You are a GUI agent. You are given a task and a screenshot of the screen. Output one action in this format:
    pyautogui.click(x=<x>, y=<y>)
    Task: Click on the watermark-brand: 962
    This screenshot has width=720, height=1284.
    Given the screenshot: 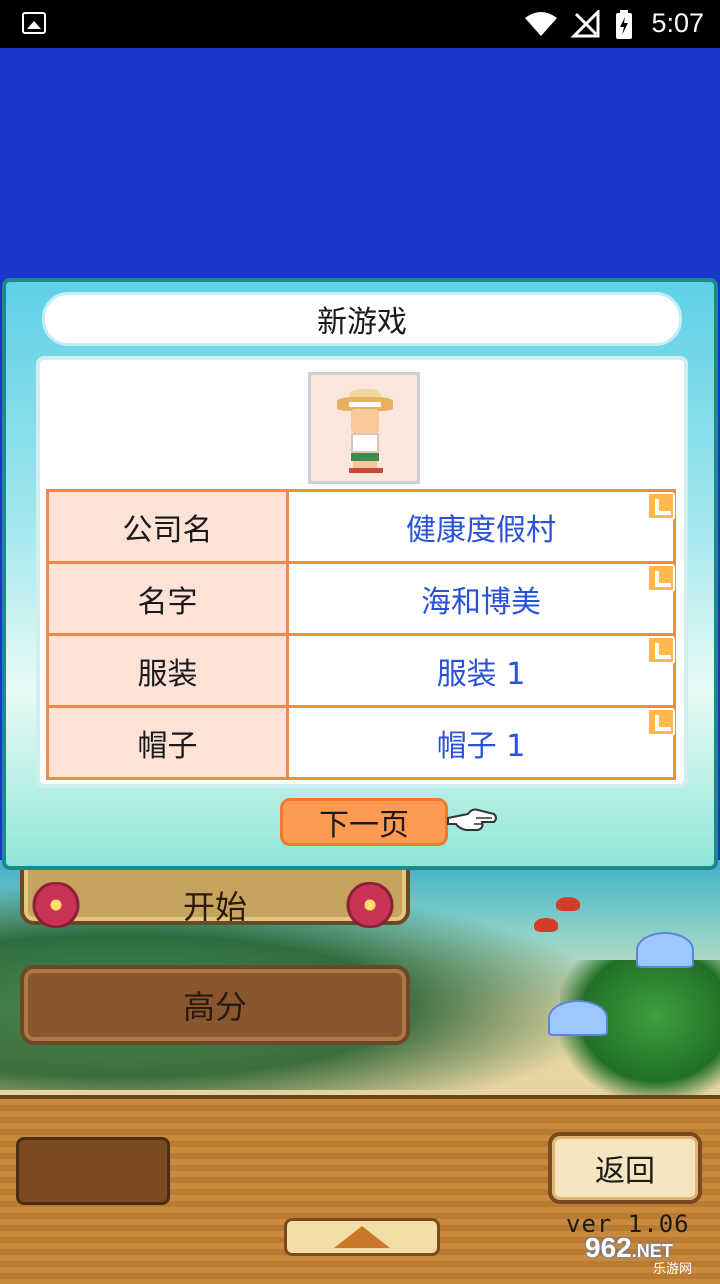 What is the action you would take?
    pyautogui.click(x=608, y=1247)
    